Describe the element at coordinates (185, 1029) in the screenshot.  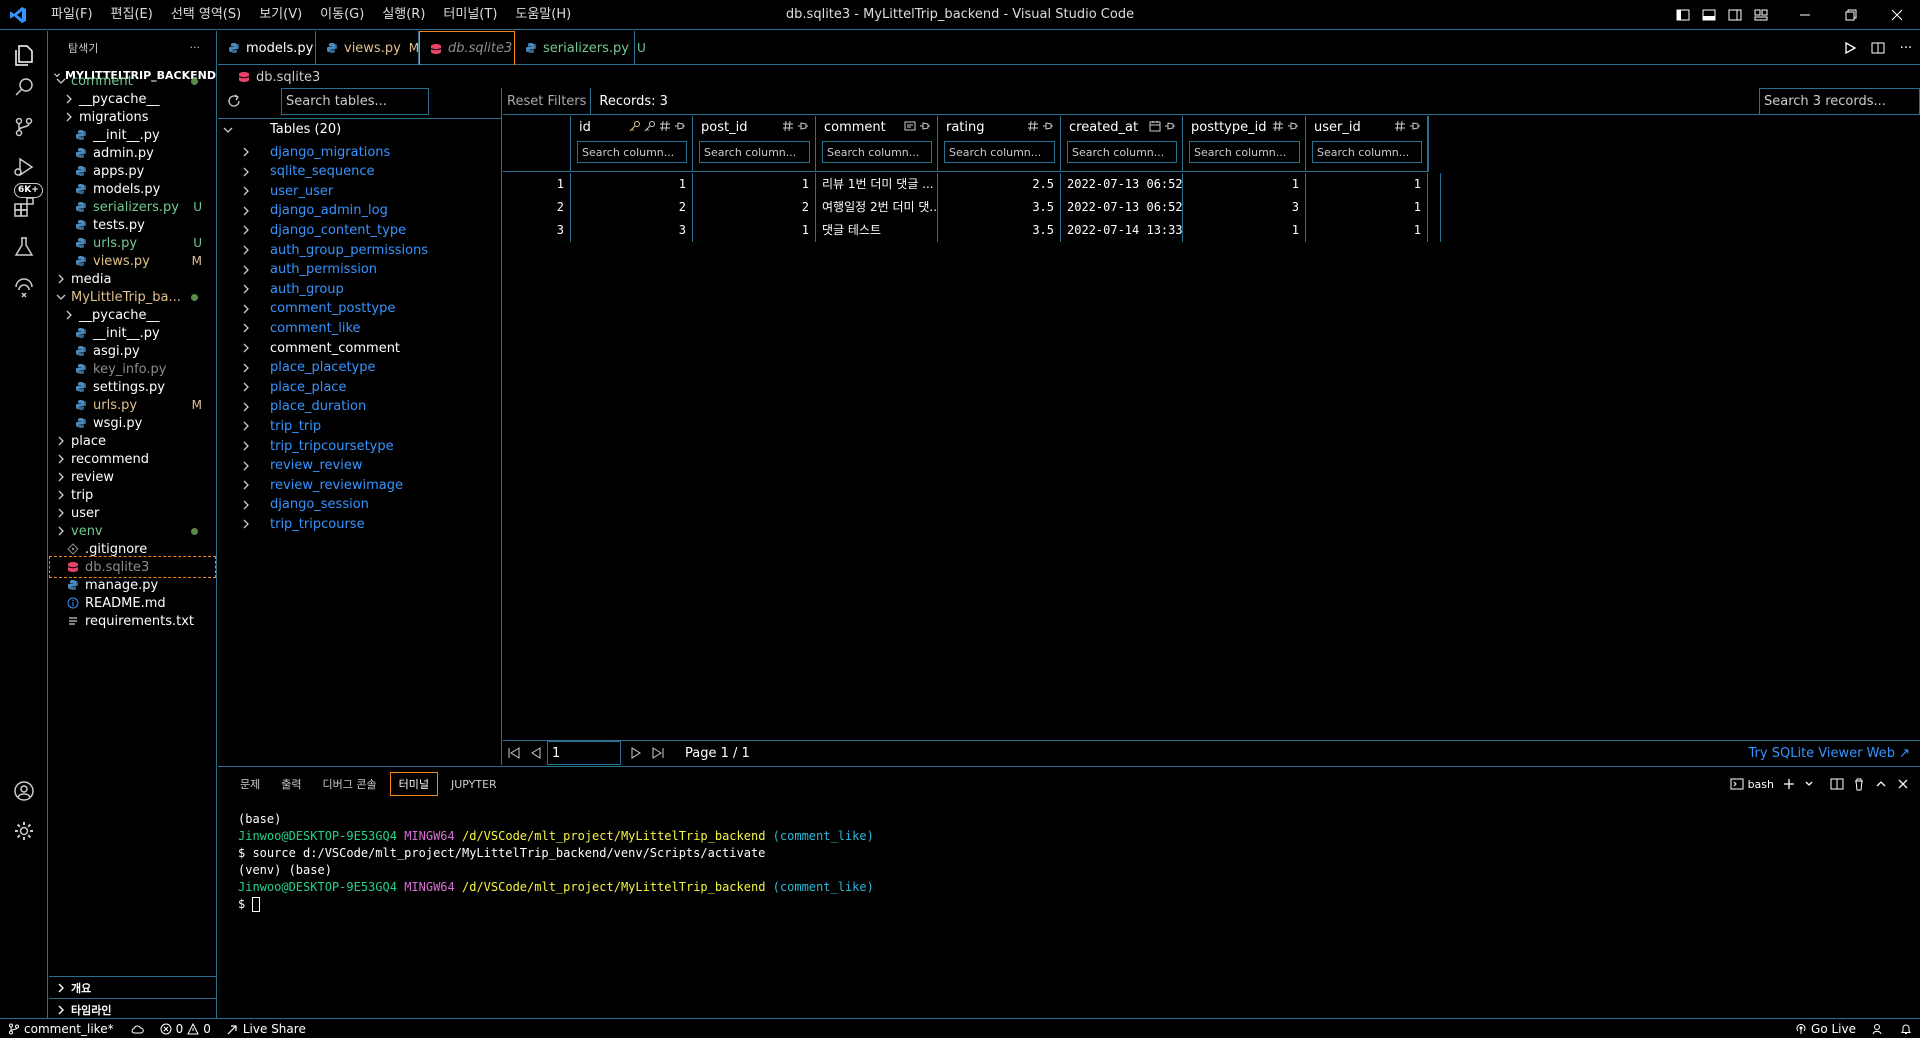
I see `problems-item: 0 0` at that location.